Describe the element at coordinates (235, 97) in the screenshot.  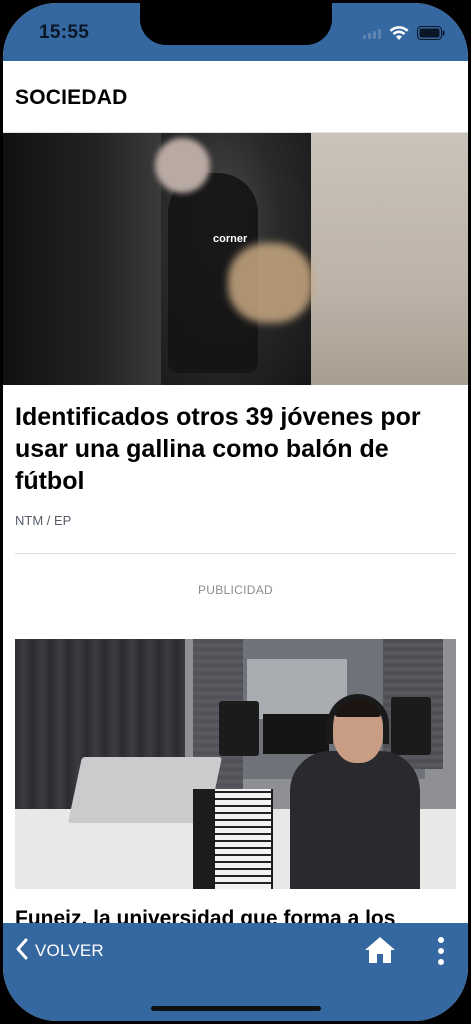
I see `section-header: SOCIEDAD` at that location.